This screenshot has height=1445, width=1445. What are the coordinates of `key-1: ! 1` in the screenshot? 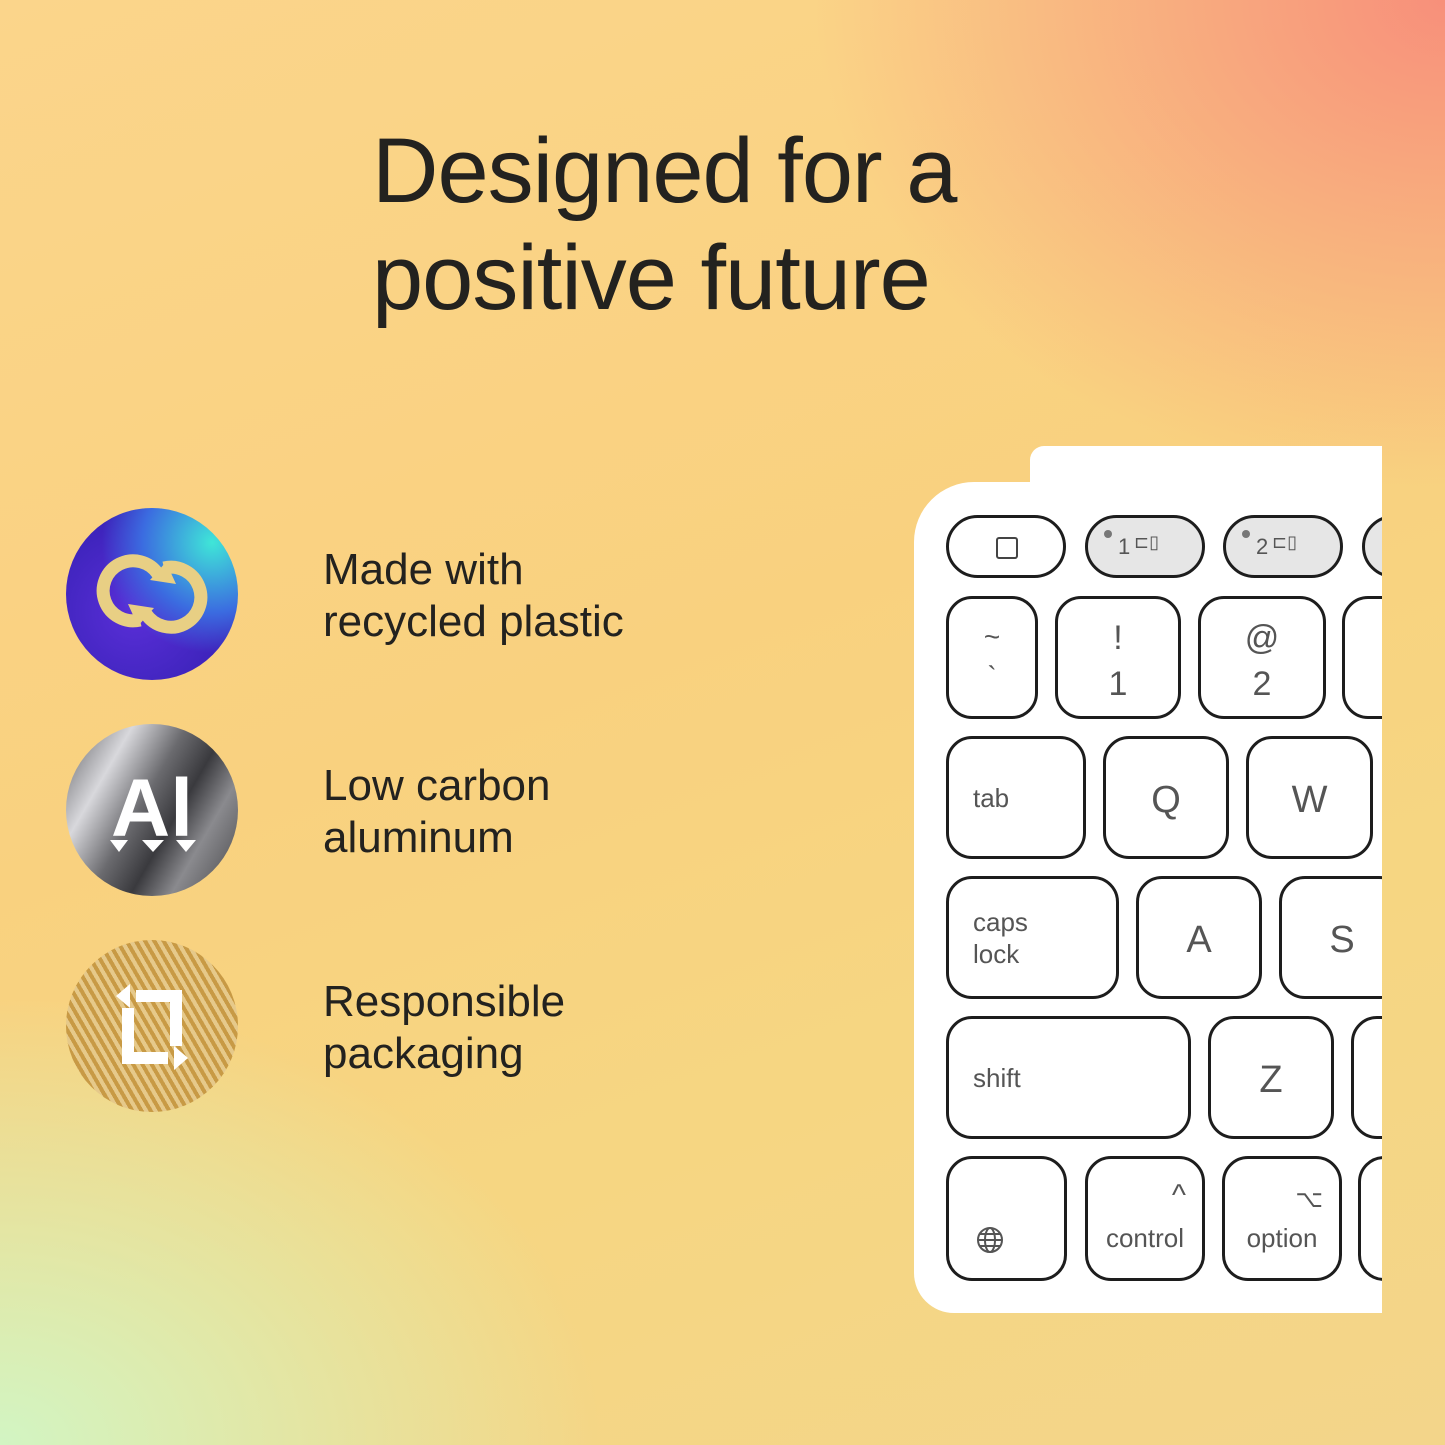 It's located at (1118, 657).